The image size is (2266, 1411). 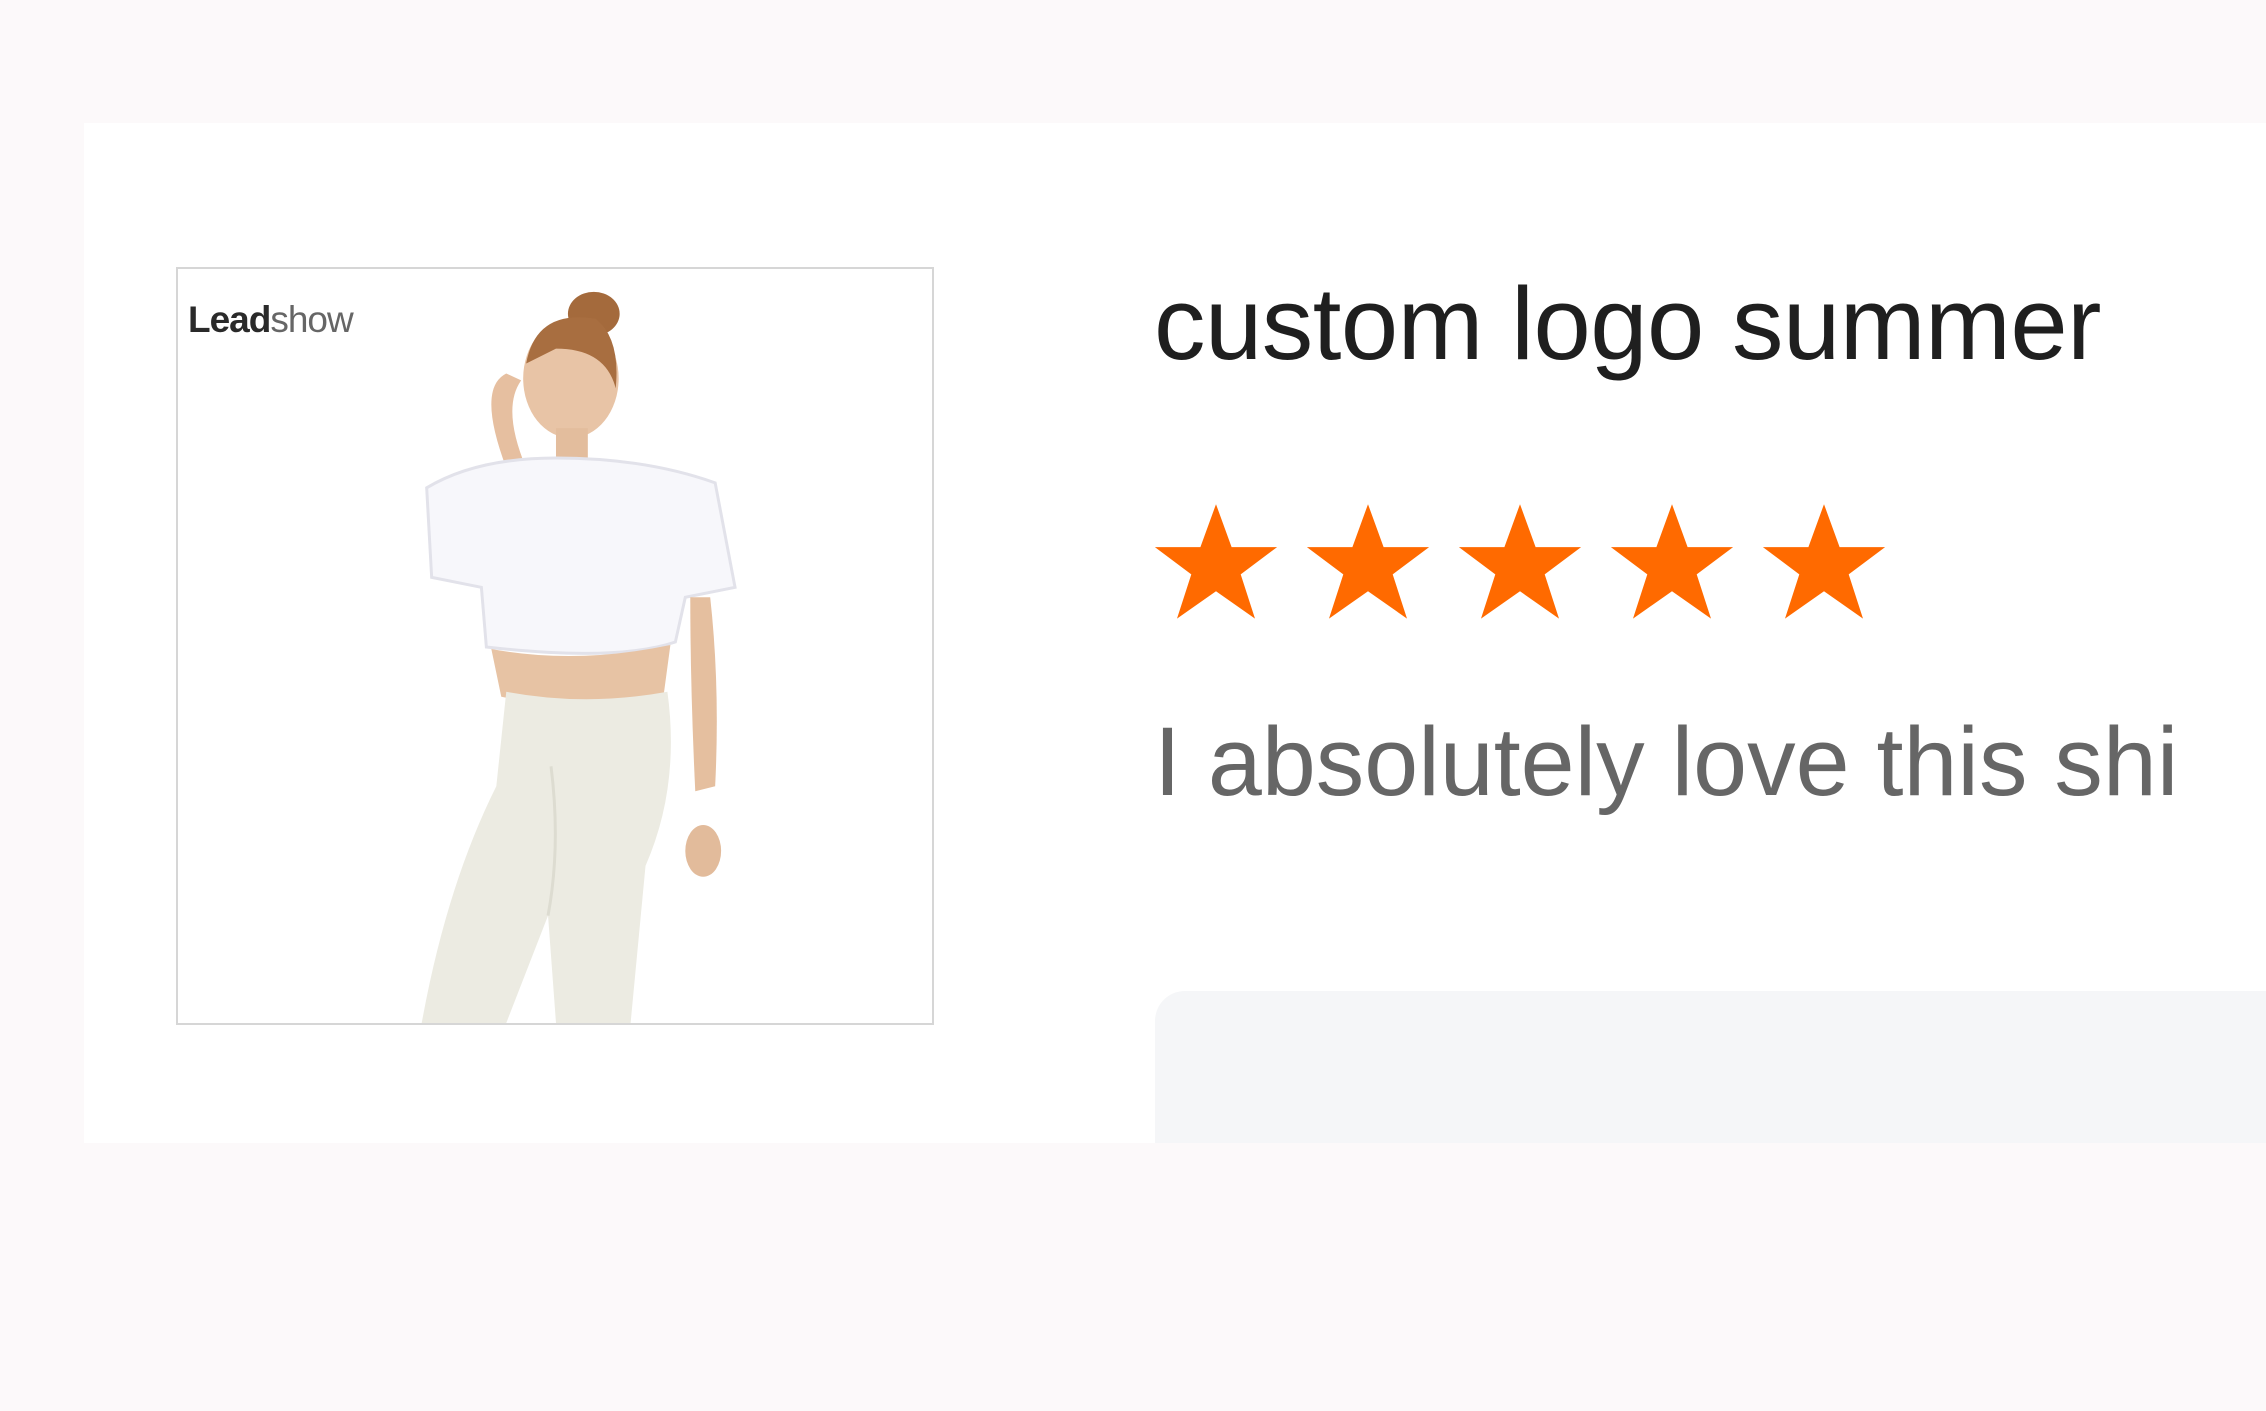 What do you see at coordinates (1627, 324) in the screenshot?
I see `product-title: custom logo summer` at bounding box center [1627, 324].